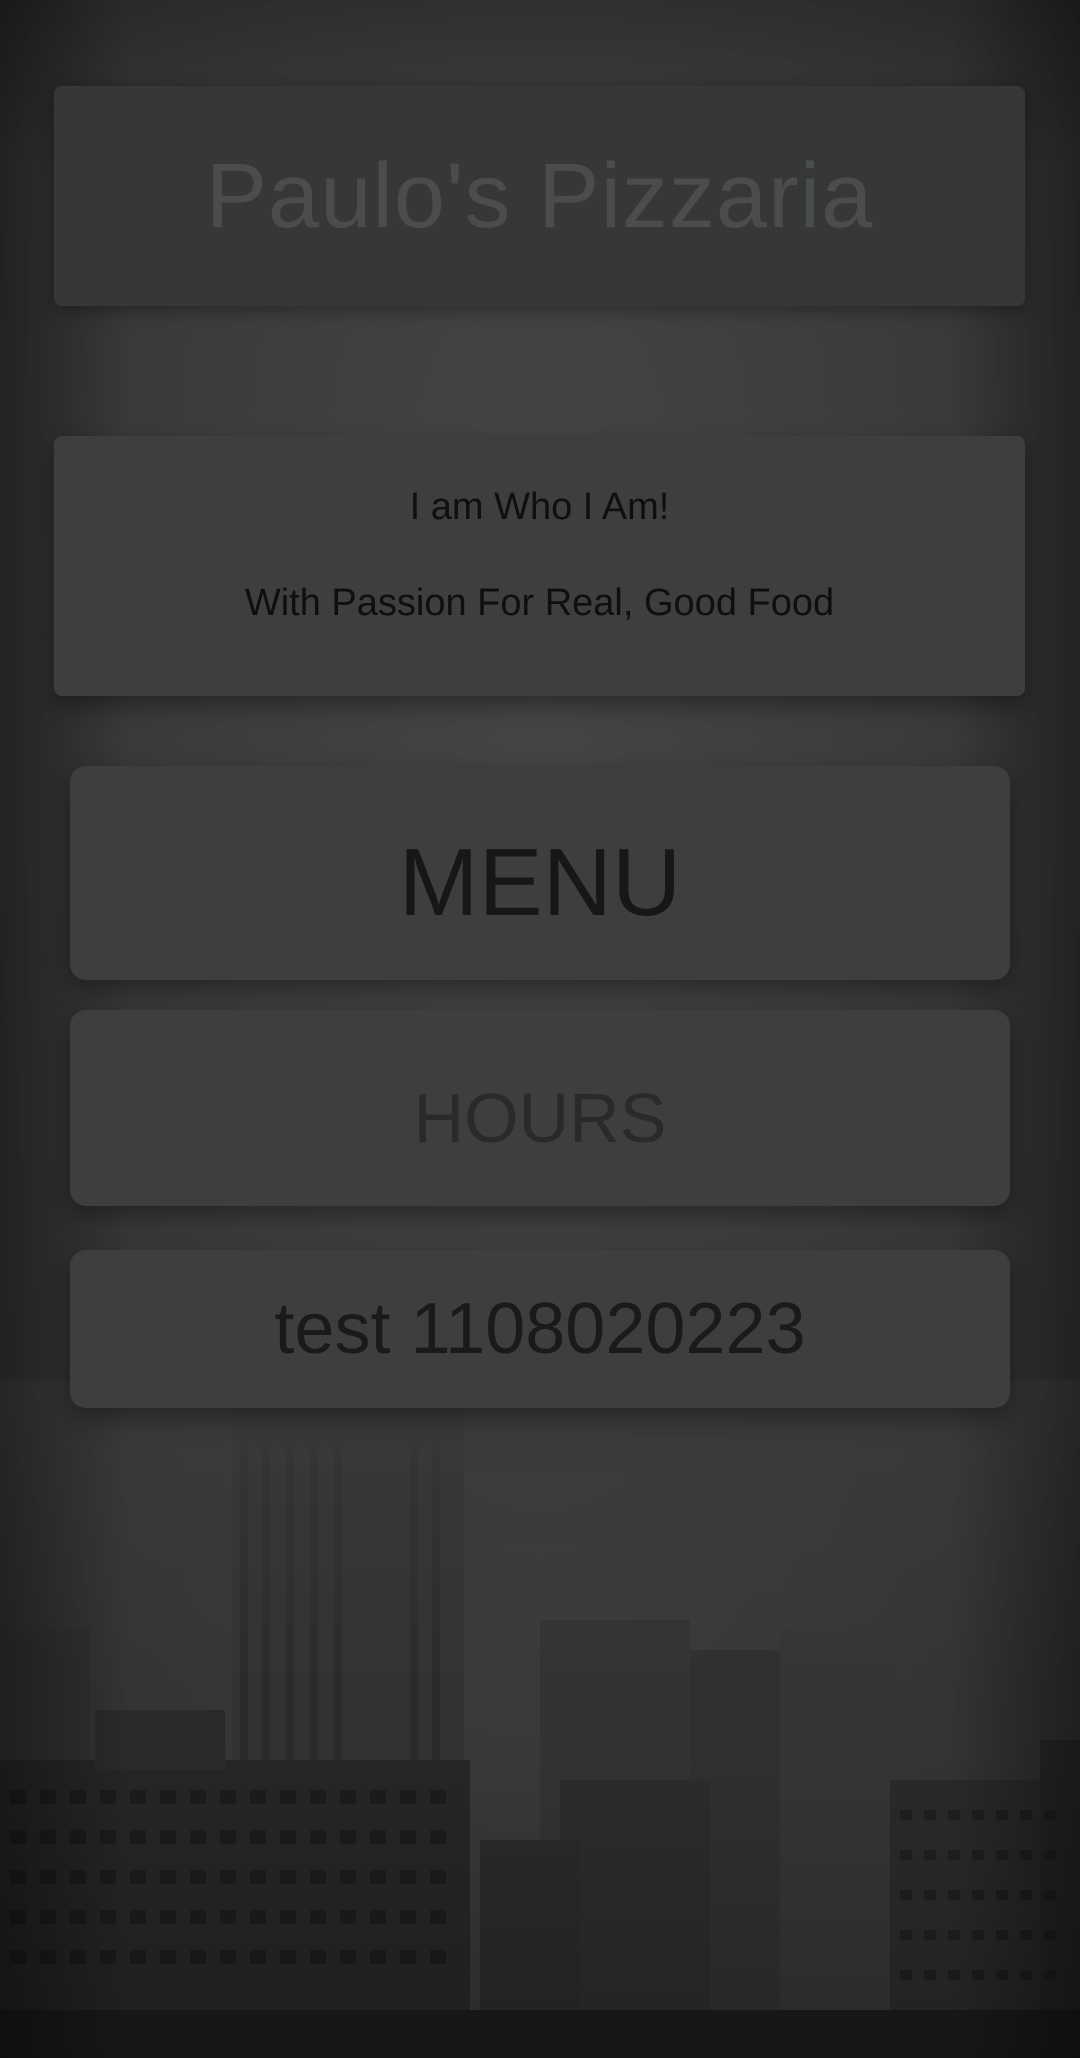  I want to click on page-title: Paulo's Pizzaria, so click(539, 195).